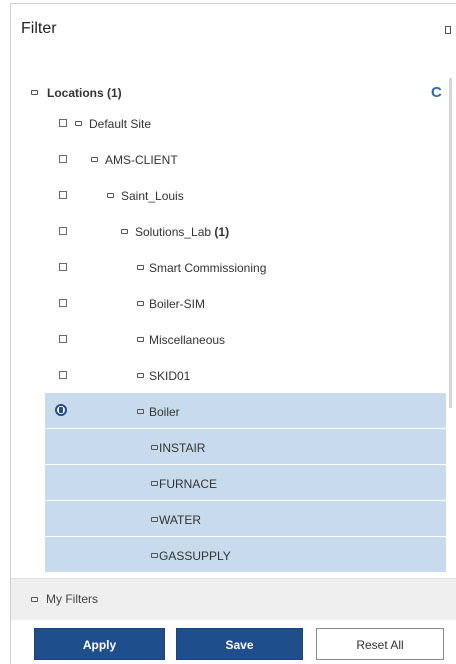  I want to click on tree-item-label: Solutions_Lab (1), so click(182, 232).